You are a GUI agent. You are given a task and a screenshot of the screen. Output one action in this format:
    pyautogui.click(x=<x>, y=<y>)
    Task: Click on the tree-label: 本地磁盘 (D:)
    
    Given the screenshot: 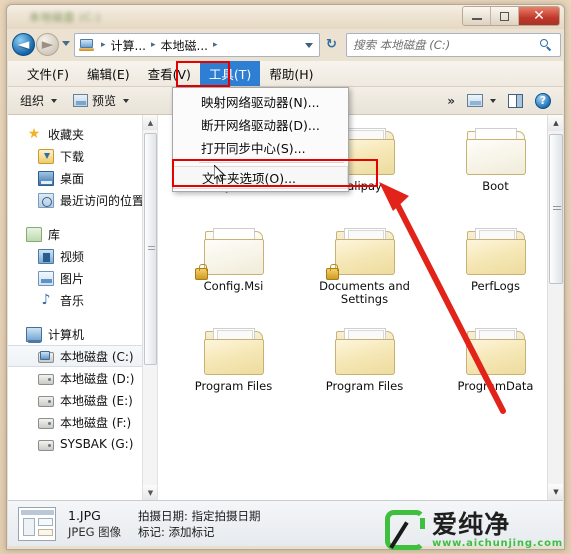 What is the action you would take?
    pyautogui.click(x=97, y=378)
    